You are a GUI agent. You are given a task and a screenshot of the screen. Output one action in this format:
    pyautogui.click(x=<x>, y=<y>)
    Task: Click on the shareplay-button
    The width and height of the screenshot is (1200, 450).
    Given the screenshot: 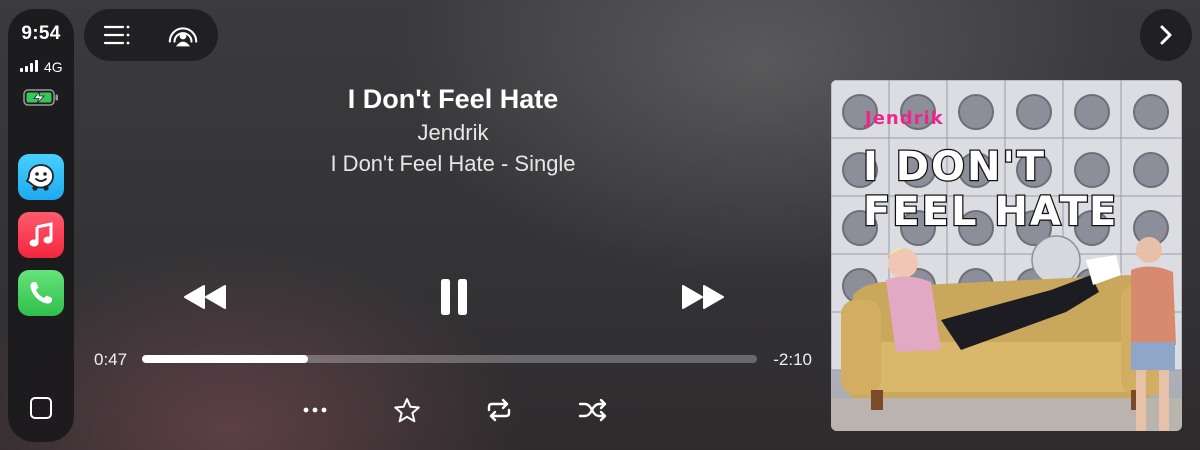 What is the action you would take?
    pyautogui.click(x=183, y=35)
    